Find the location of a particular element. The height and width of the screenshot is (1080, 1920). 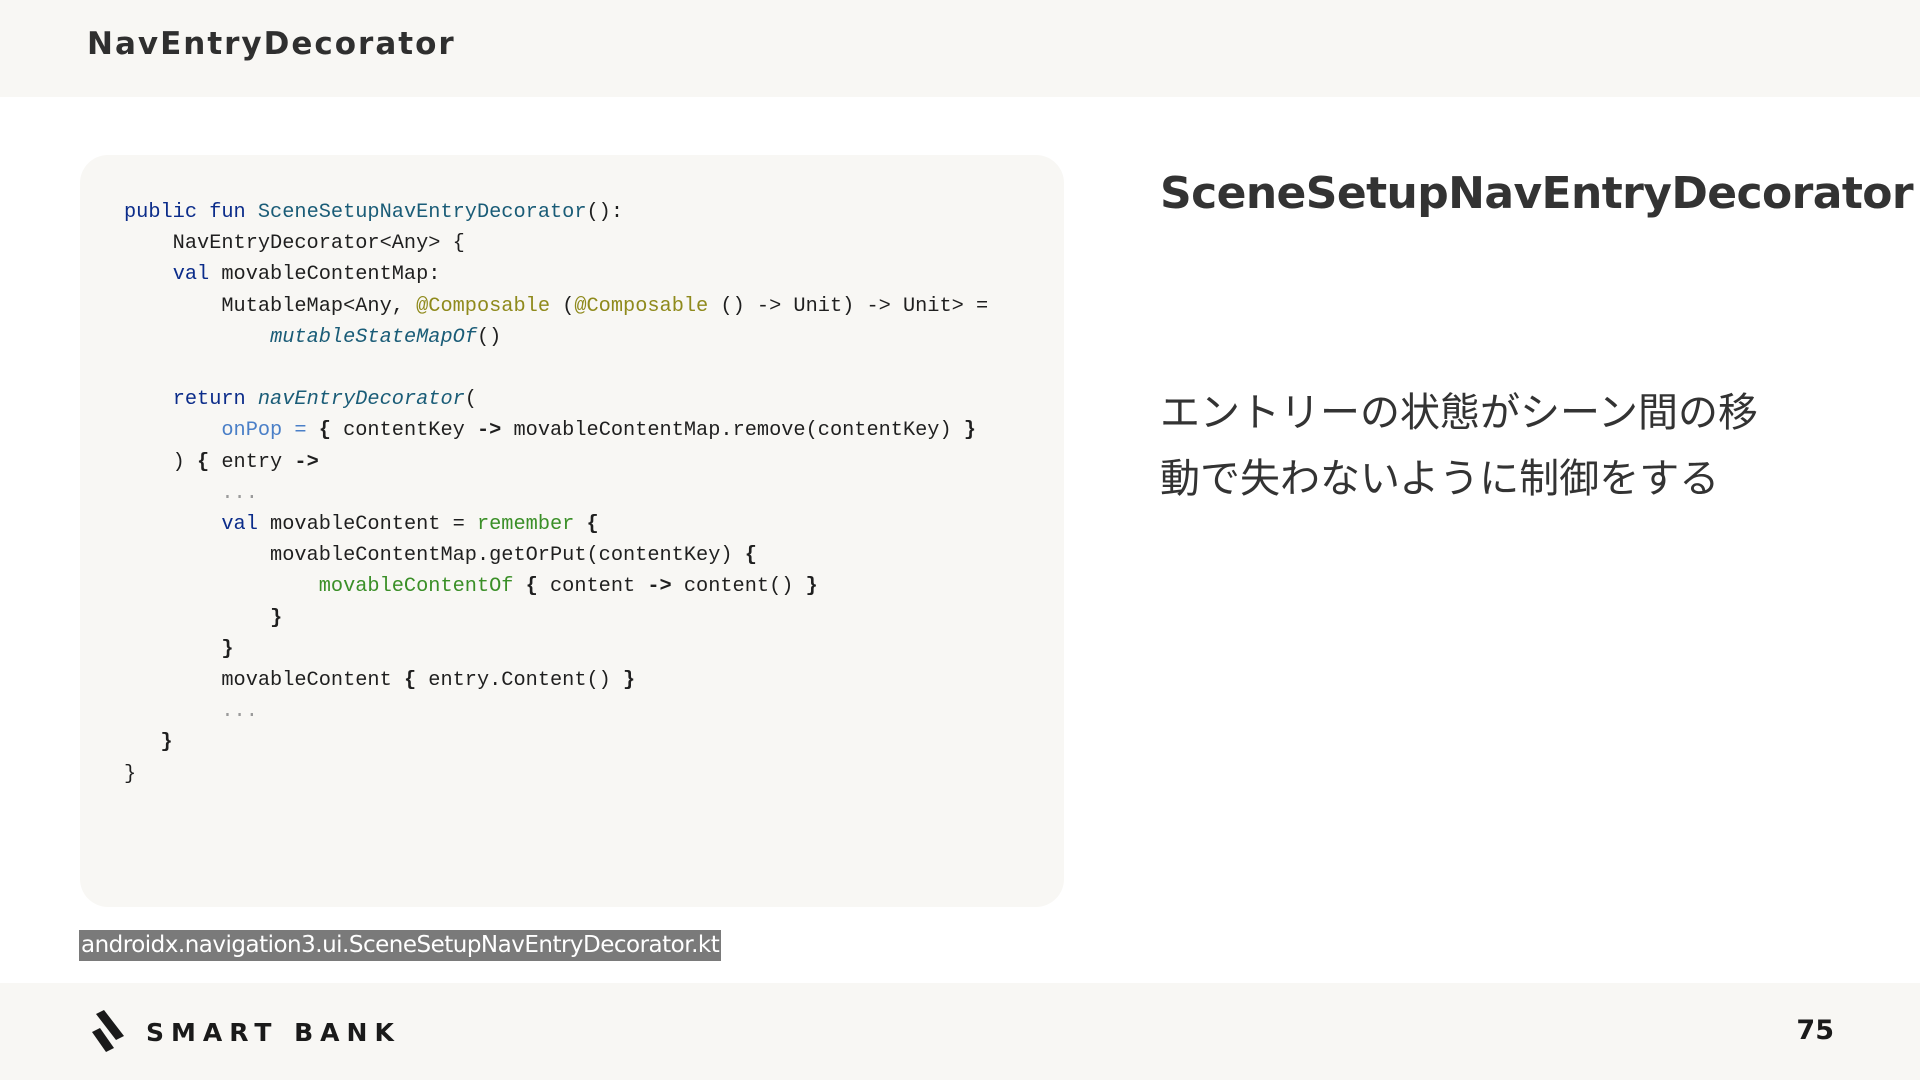

logo-wordmark: SMART BANK is located at coordinates (273, 1032).